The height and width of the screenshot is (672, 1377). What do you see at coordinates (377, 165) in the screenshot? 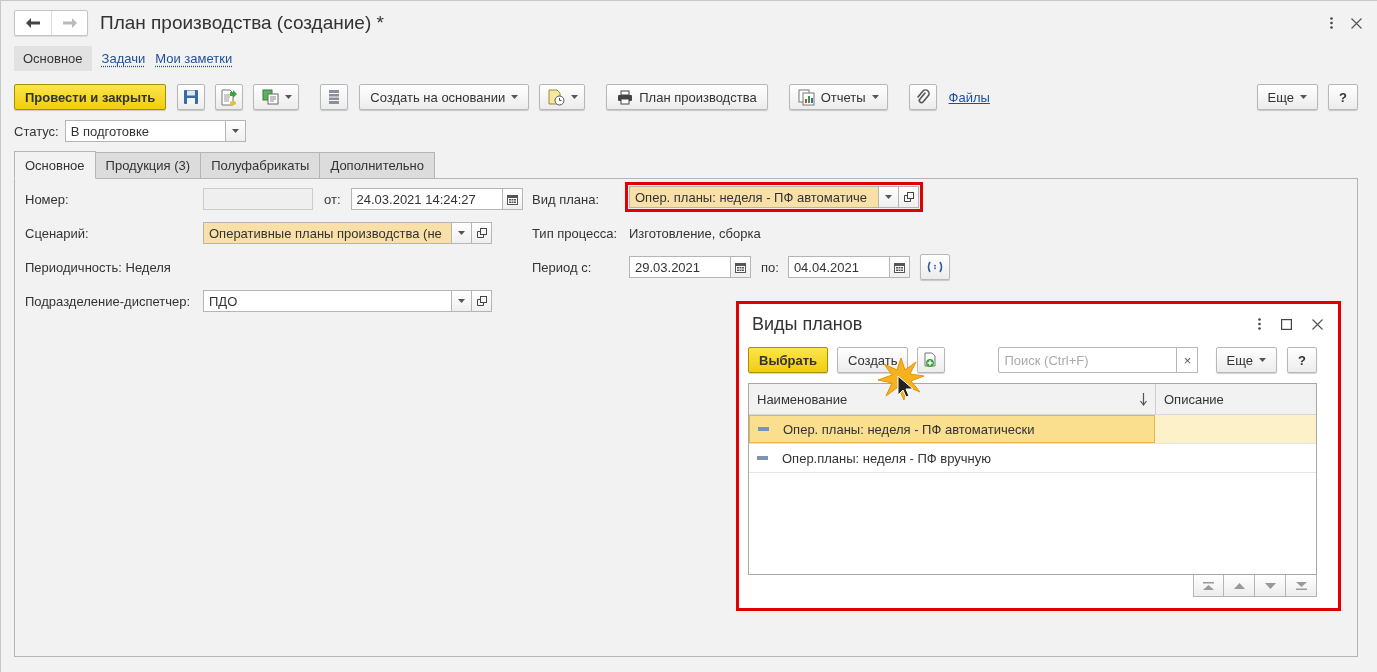
I see `tab: Дополнительно` at bounding box center [377, 165].